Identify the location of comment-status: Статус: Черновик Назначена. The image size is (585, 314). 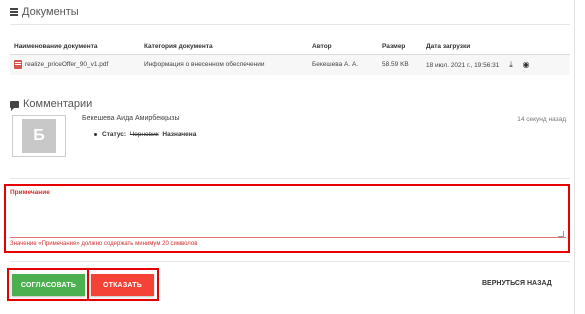
(145, 134).